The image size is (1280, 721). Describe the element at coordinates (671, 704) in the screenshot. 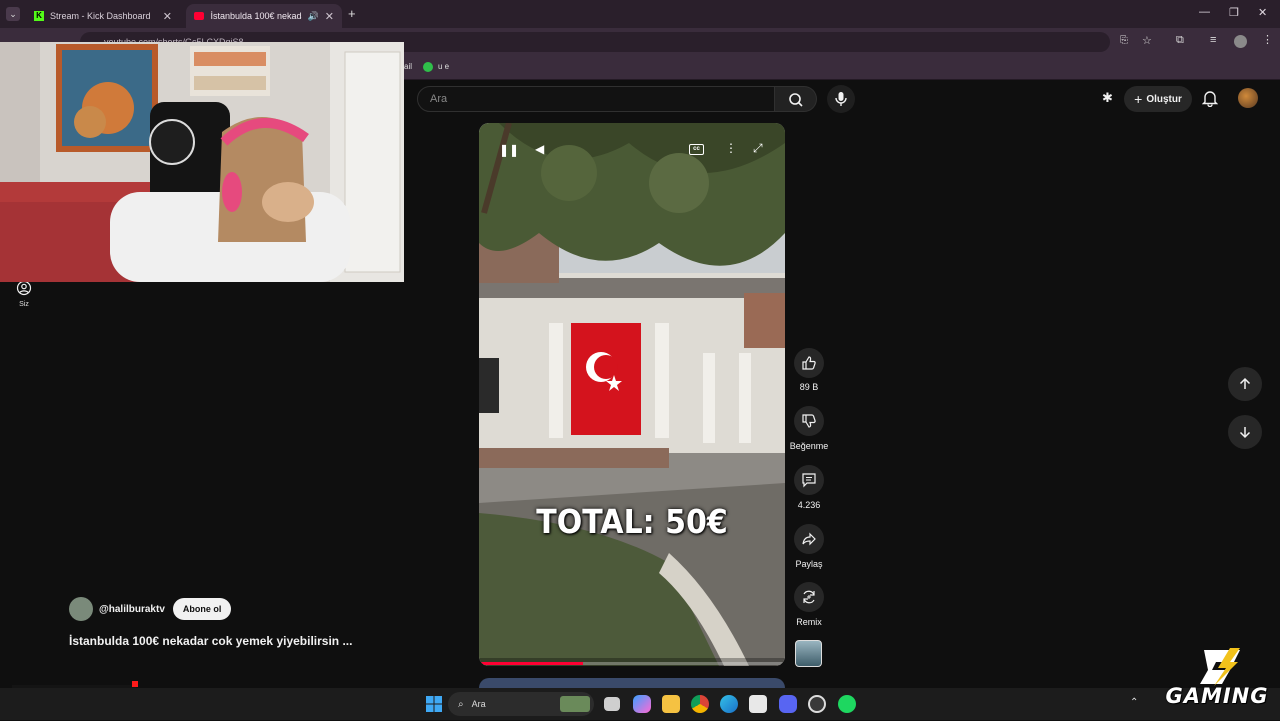

I see `file-explorer-icon` at that location.